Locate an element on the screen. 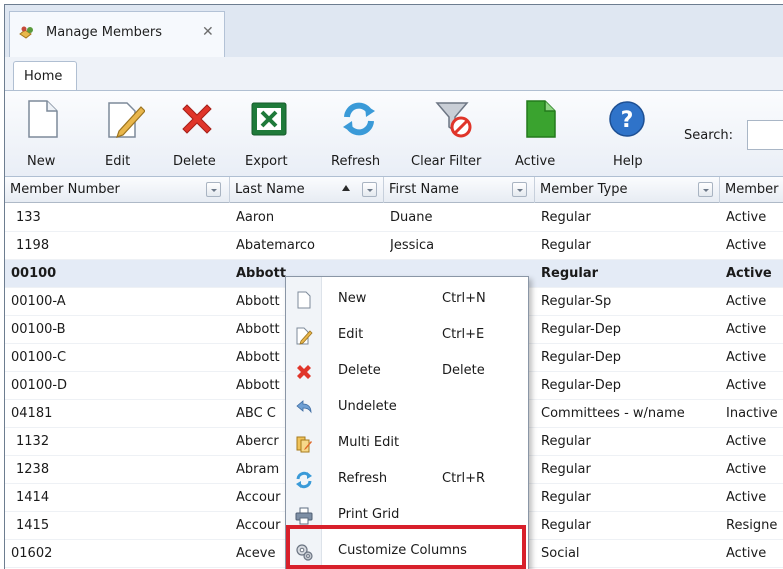 This screenshot has height=569, width=783. table-row: 1198 Abatemarco Jessica Regular Active is located at coordinates (394, 246).